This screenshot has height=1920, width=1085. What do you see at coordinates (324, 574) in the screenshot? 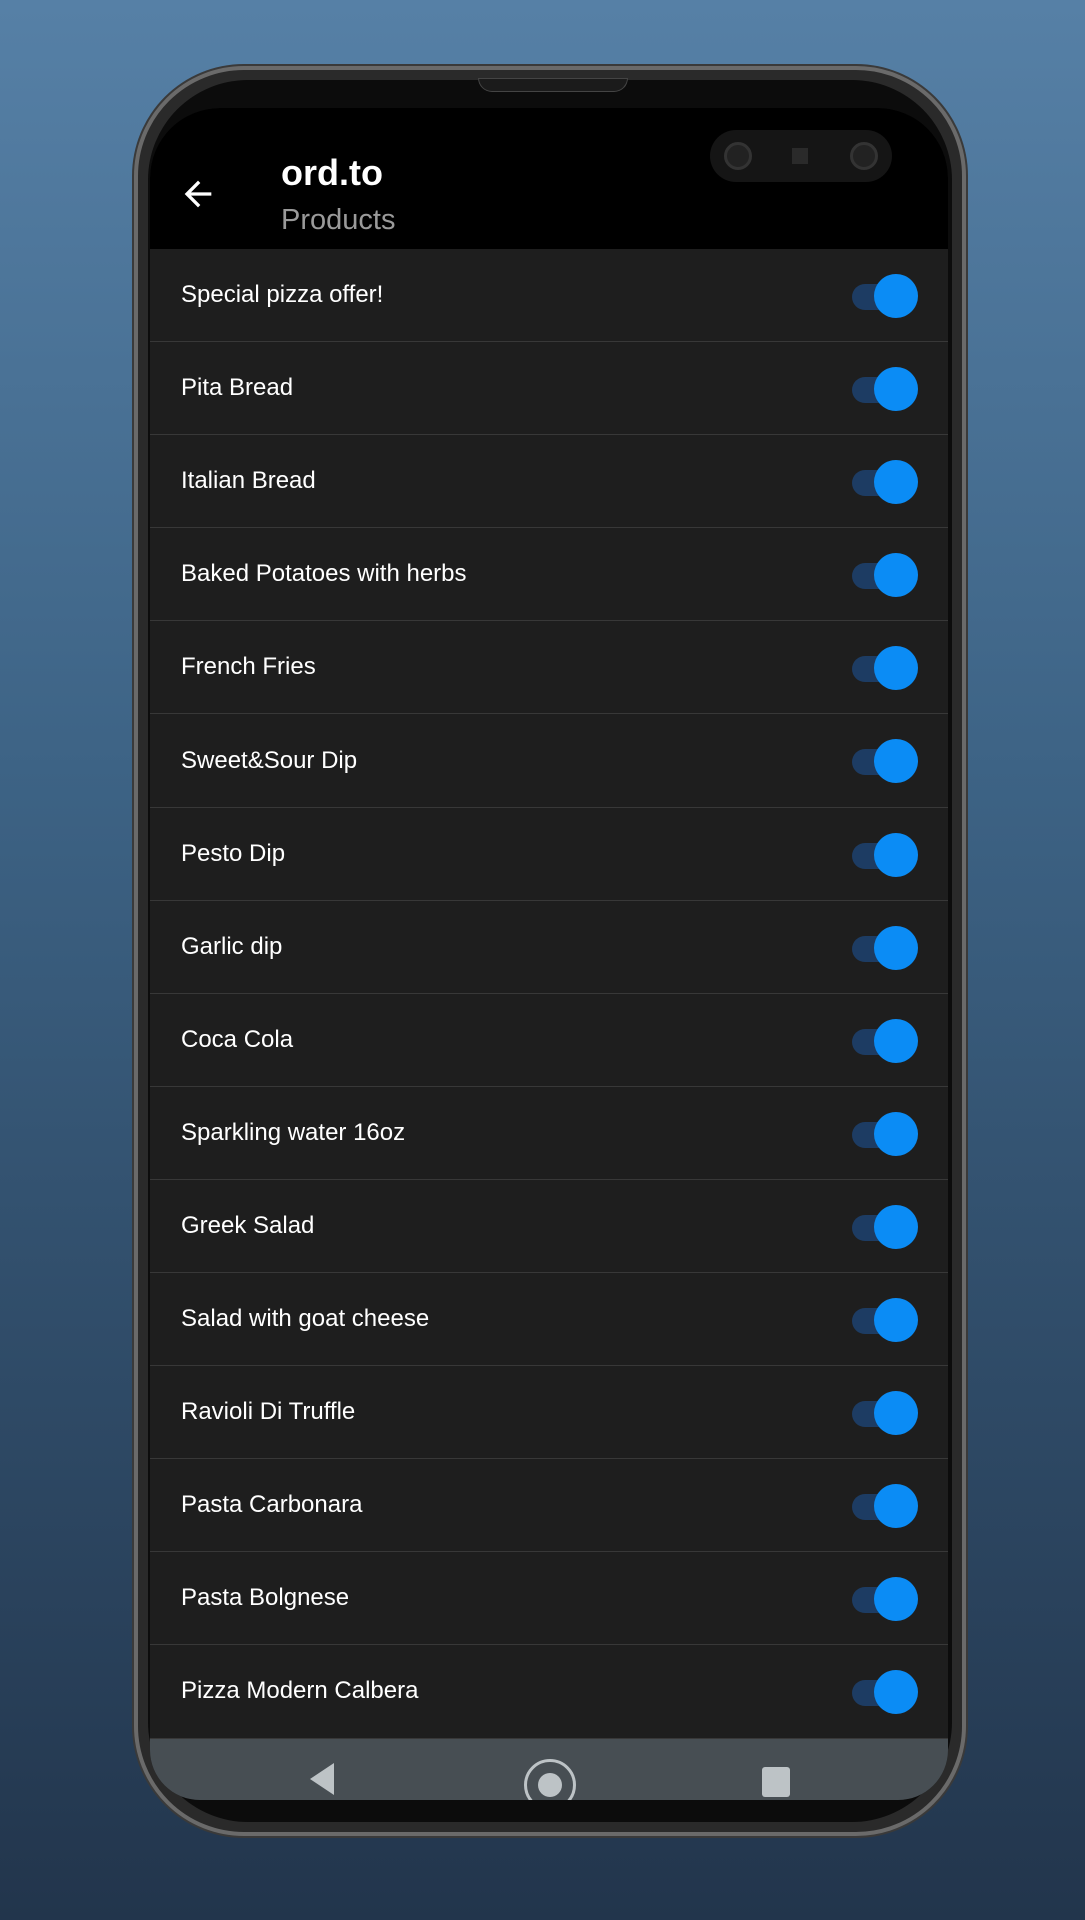
I see `product-name: Baked Potatoes with herbs` at bounding box center [324, 574].